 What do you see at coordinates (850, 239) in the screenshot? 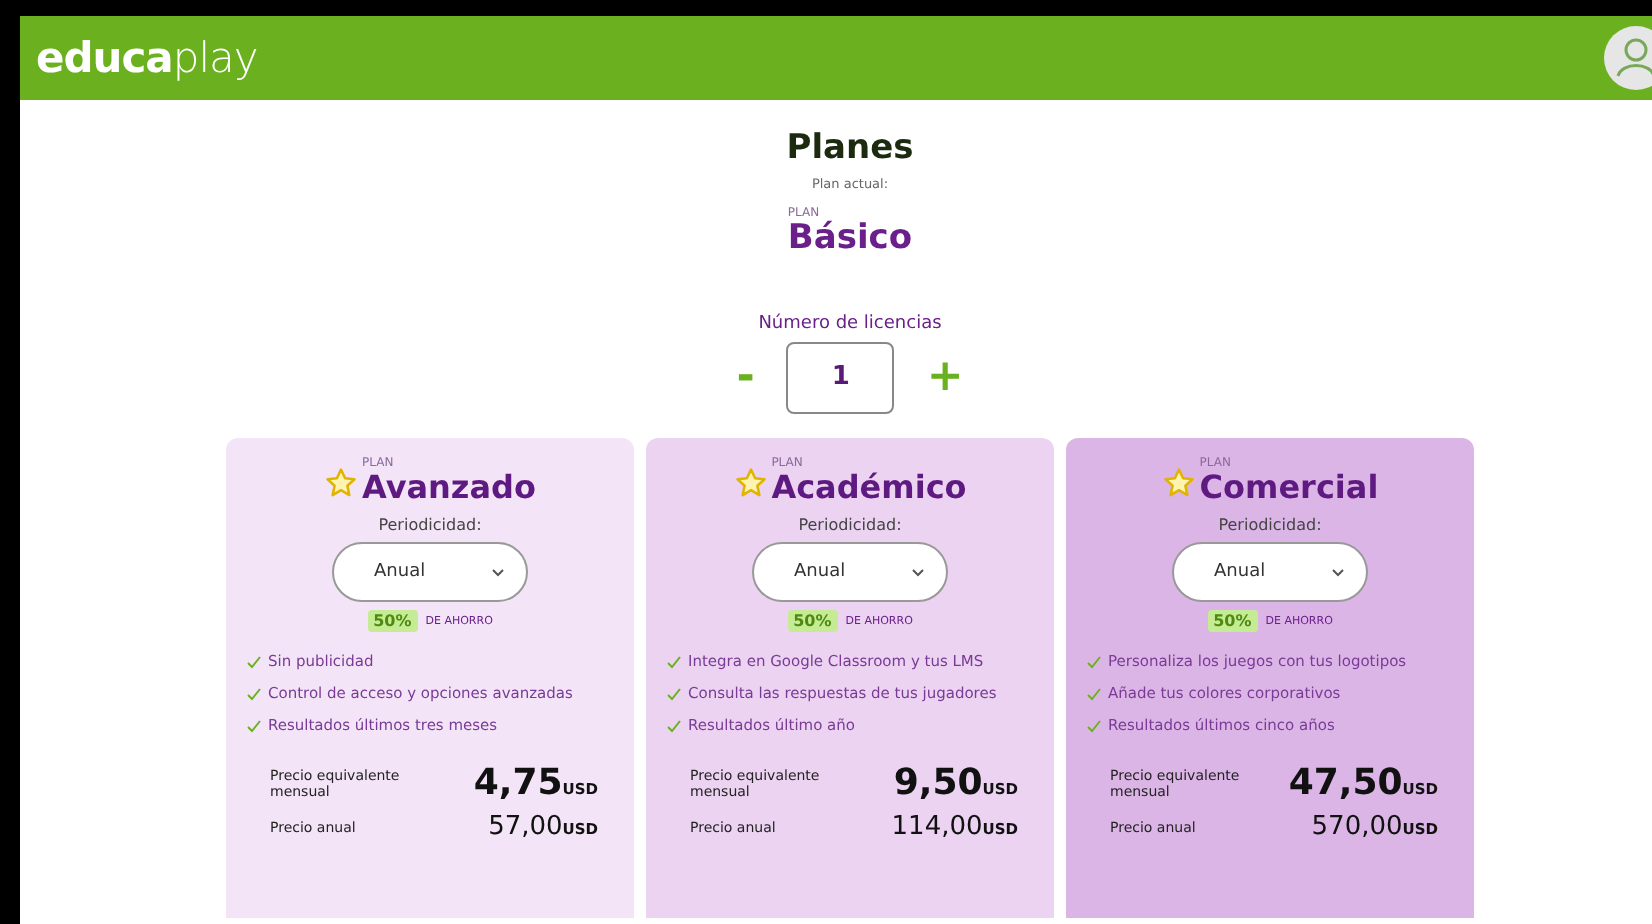
I see `current-plan-name: Básico` at bounding box center [850, 239].